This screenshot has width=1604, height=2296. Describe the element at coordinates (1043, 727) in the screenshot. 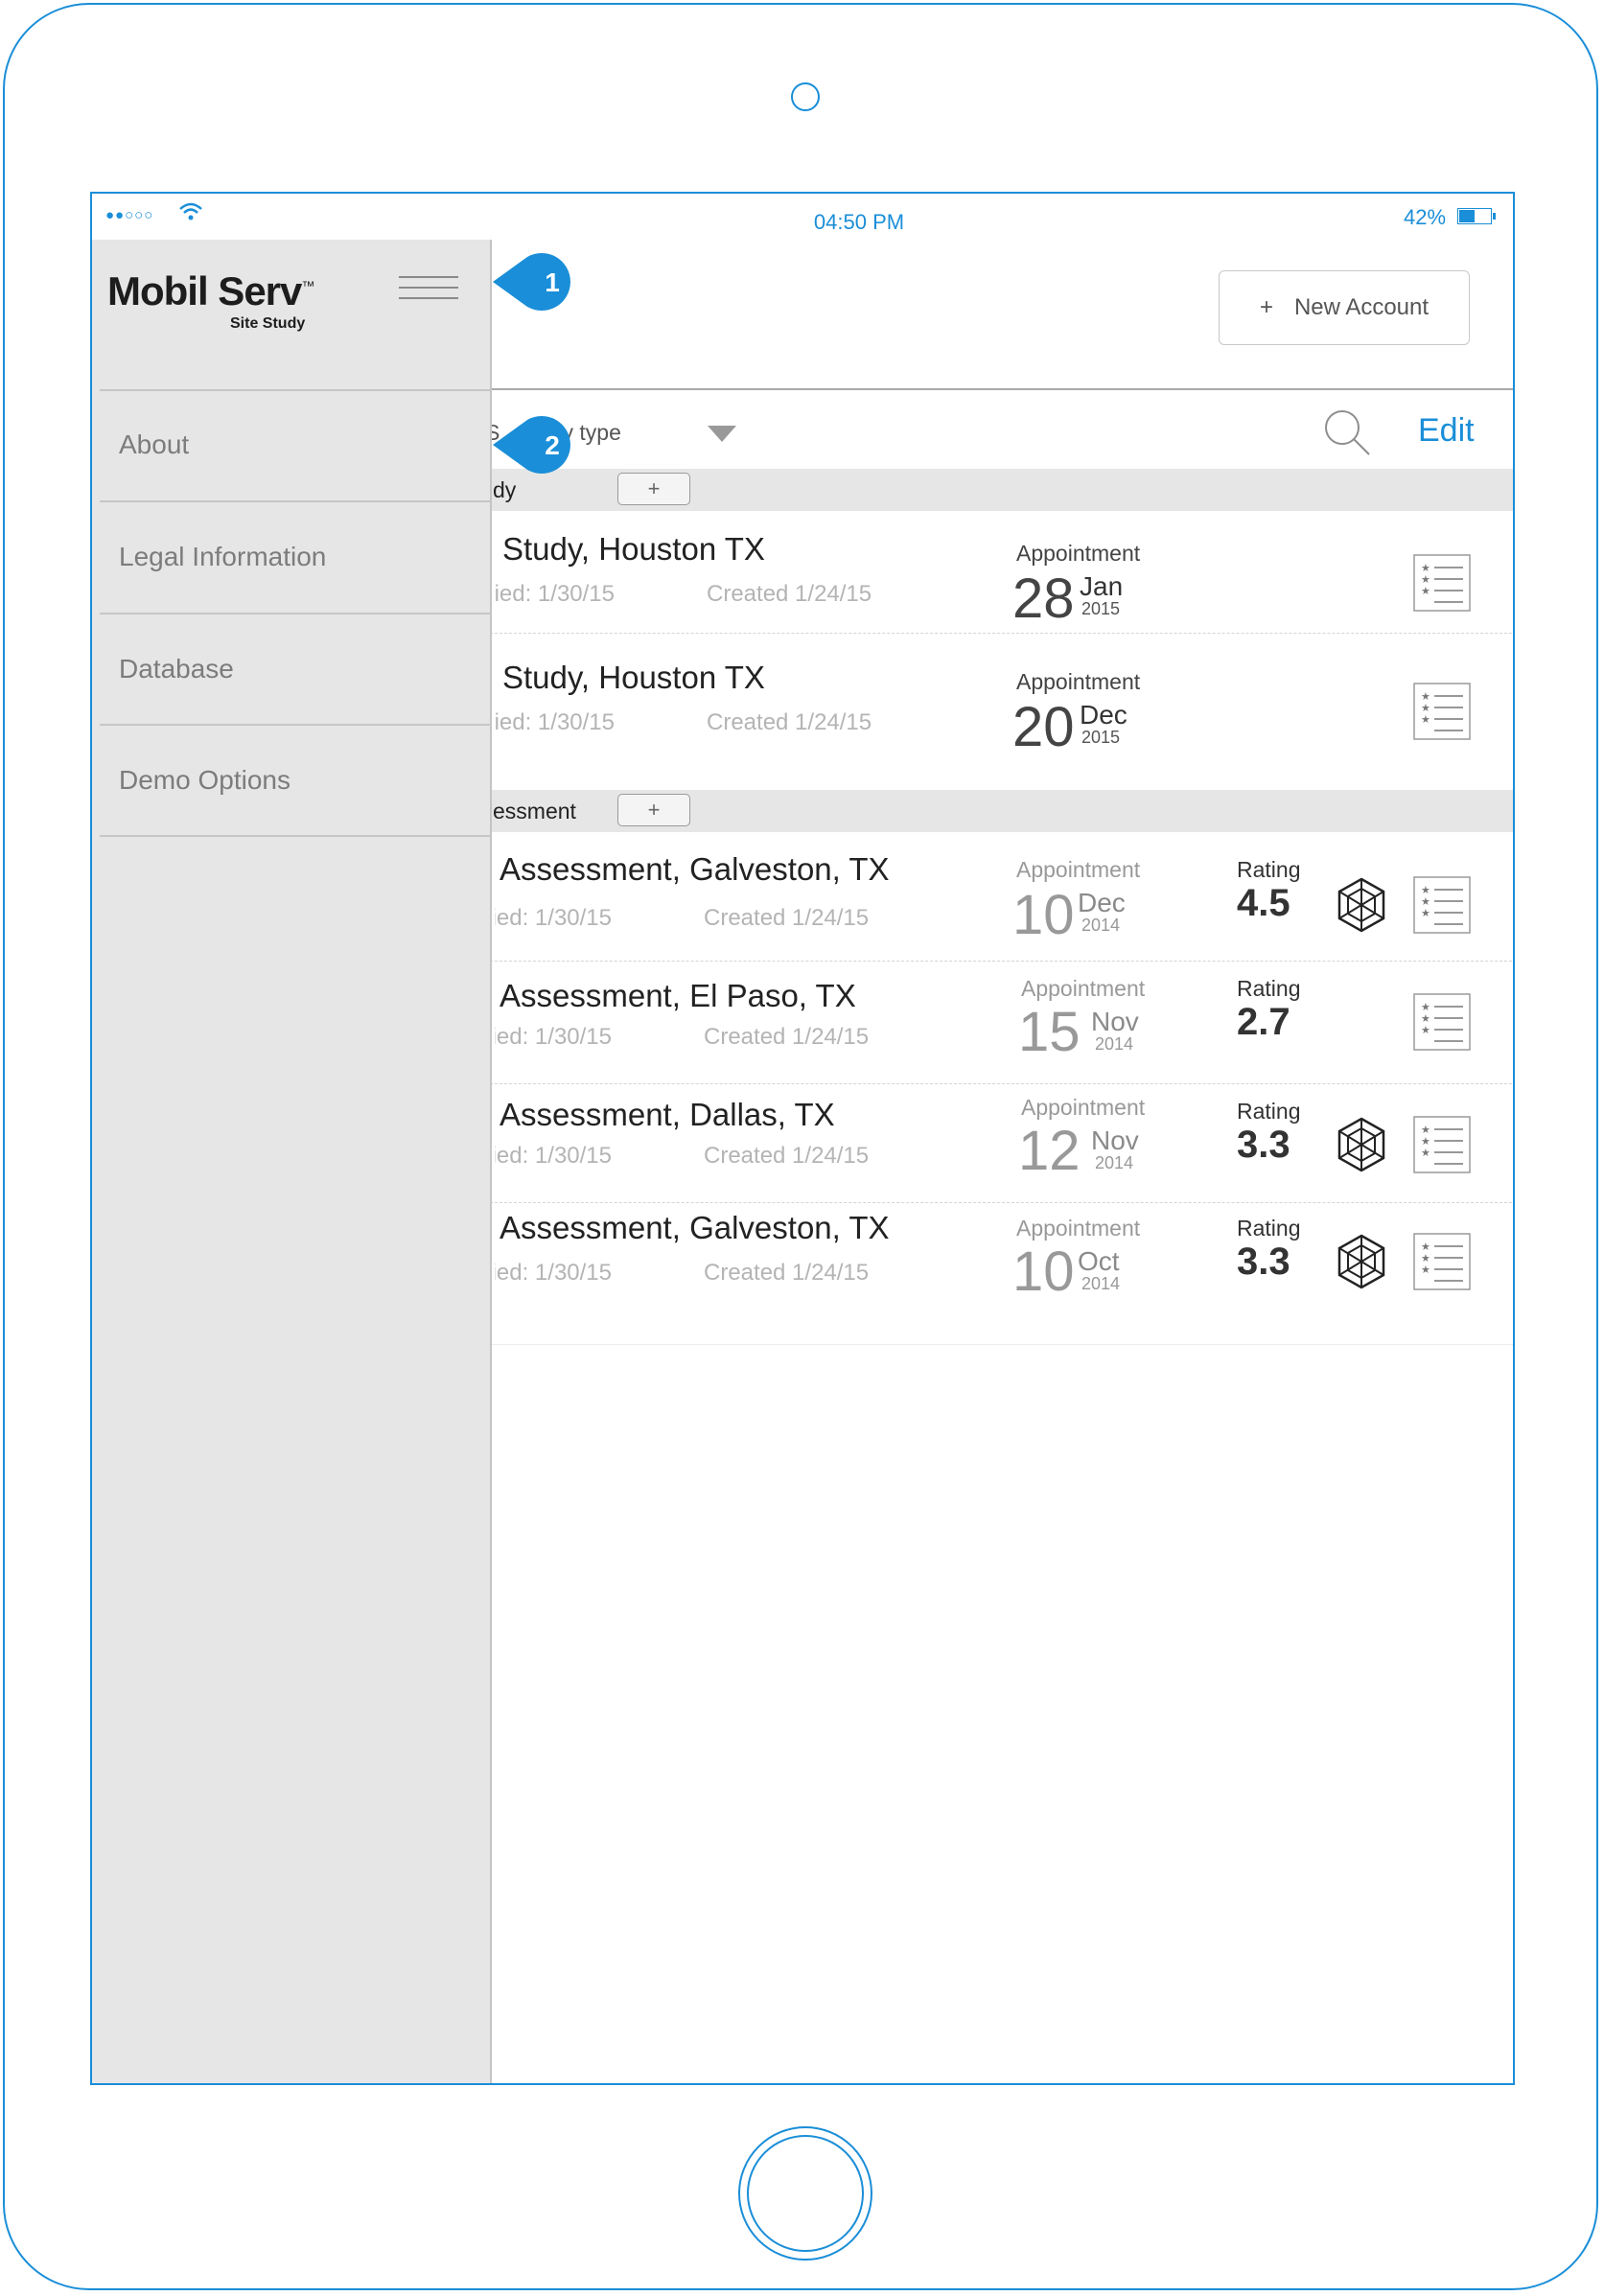

I see `appointment-day: 20` at that location.